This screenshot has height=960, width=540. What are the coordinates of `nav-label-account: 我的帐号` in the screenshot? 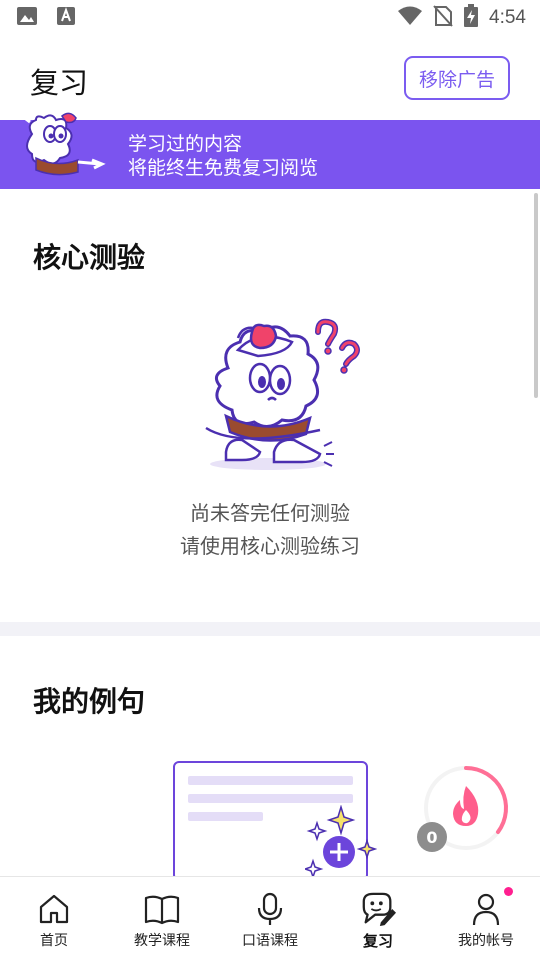 It's located at (486, 941).